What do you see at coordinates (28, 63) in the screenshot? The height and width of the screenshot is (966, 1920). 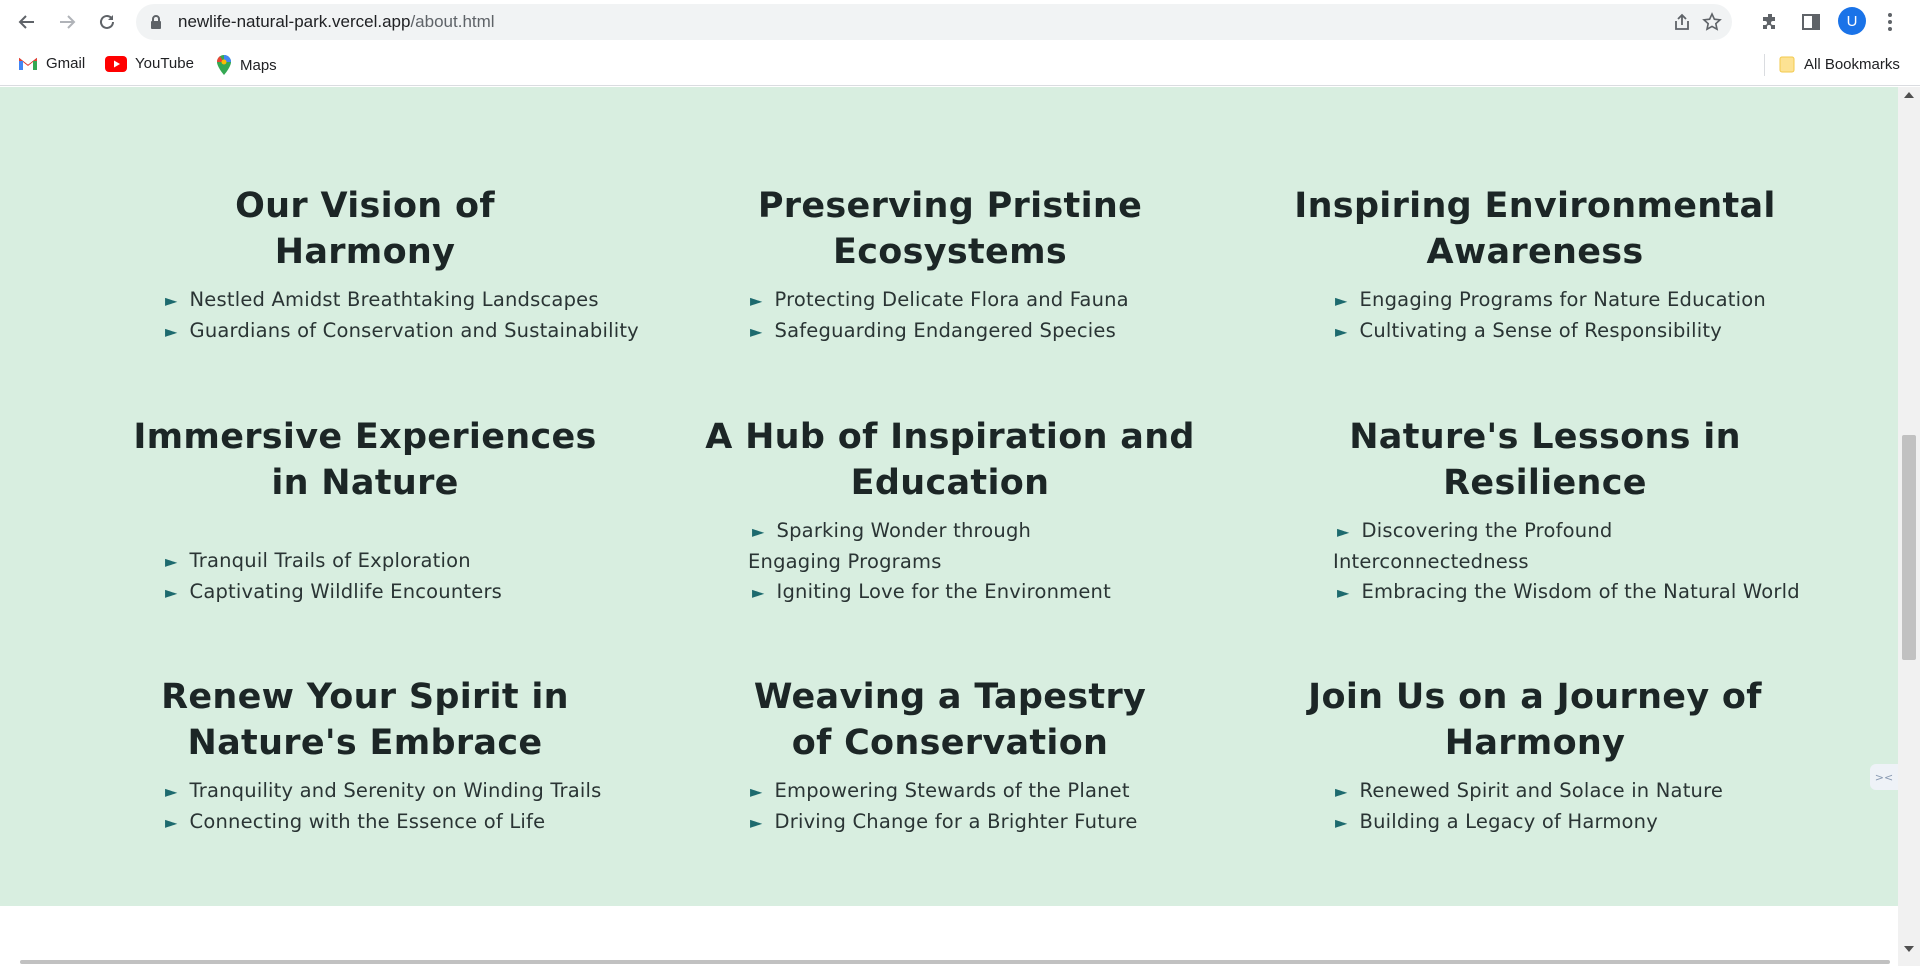 I see `gmail-icon` at bounding box center [28, 63].